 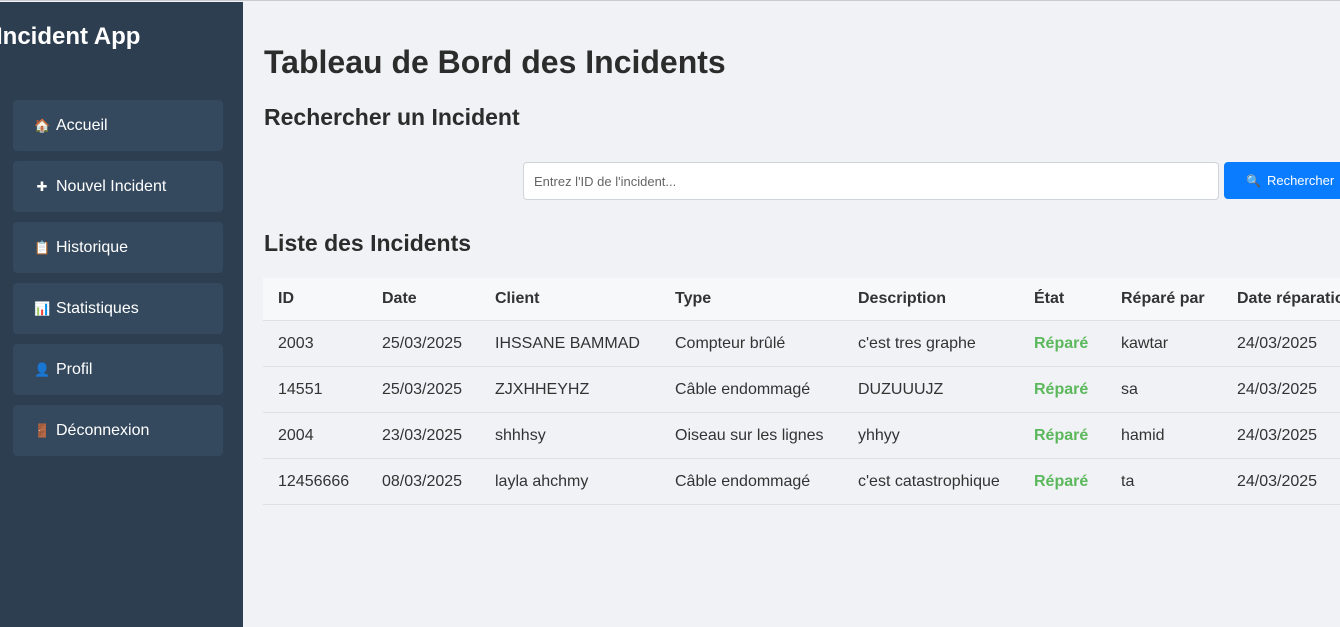 I want to click on column-header-description: Description, so click(x=931, y=299).